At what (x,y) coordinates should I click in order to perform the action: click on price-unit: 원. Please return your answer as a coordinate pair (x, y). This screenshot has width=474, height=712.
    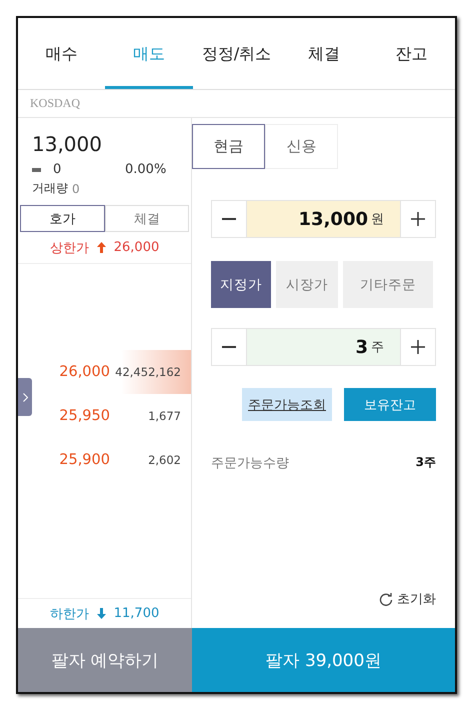
    Looking at the image, I should click on (377, 219).